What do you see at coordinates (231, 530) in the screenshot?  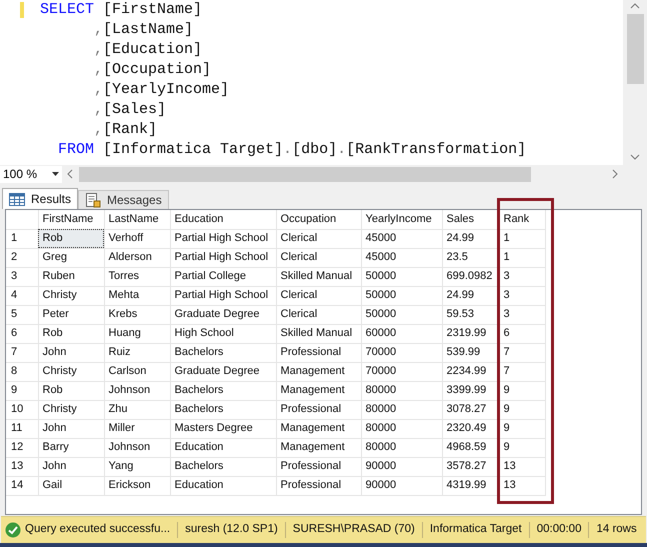 I see `status-text: suresh (12.0 SP1)` at bounding box center [231, 530].